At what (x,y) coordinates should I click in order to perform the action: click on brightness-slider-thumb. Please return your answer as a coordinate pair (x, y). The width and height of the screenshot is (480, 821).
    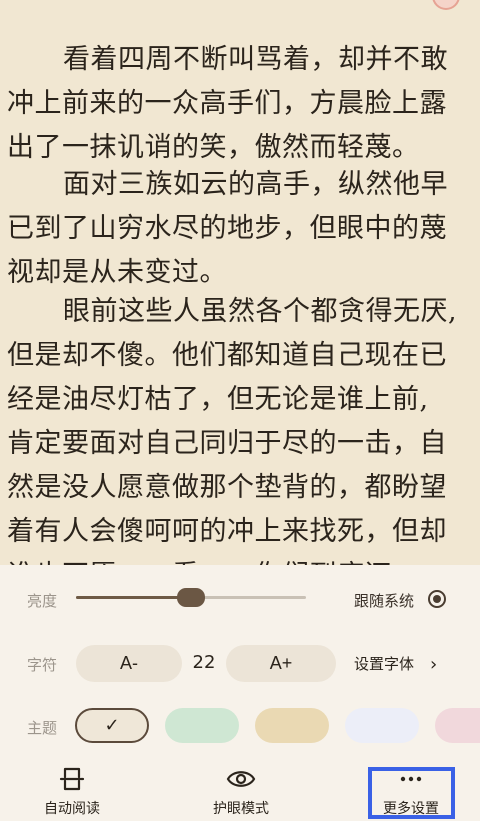
    Looking at the image, I should click on (191, 597).